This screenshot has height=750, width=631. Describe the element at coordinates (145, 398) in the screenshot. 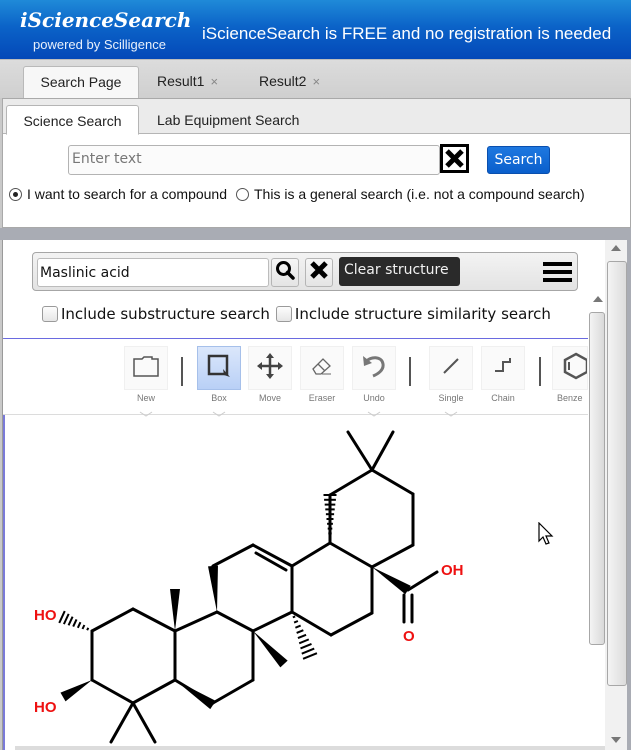

I see `tool-label: New` at that location.